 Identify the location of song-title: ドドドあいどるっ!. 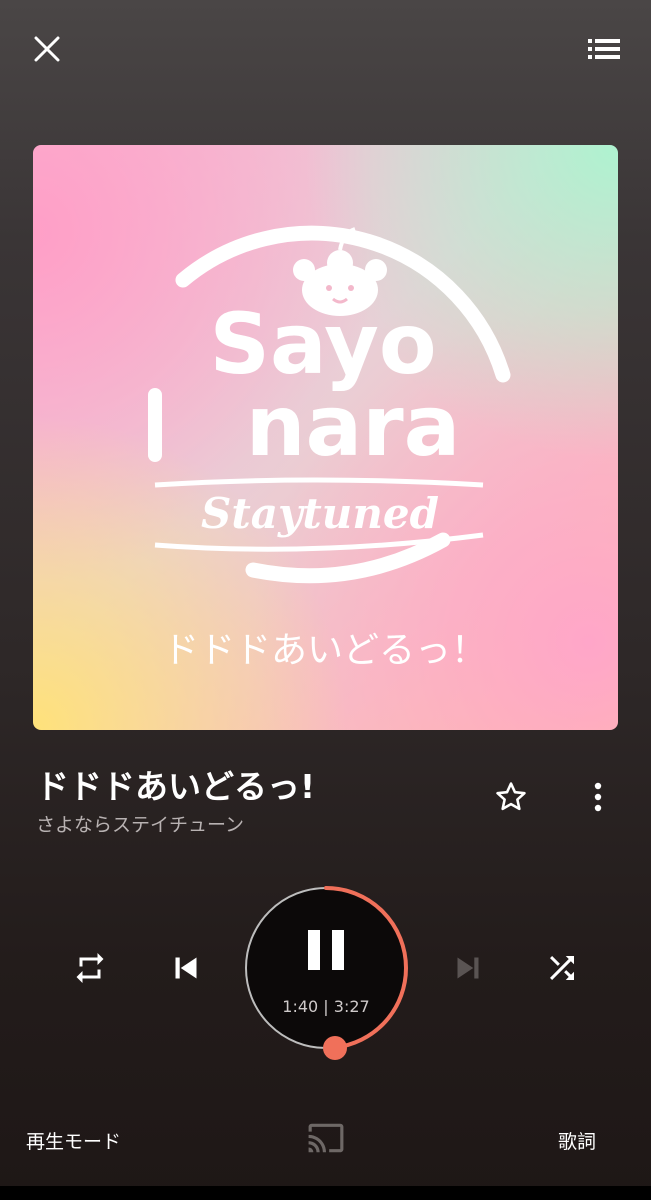
(176, 786).